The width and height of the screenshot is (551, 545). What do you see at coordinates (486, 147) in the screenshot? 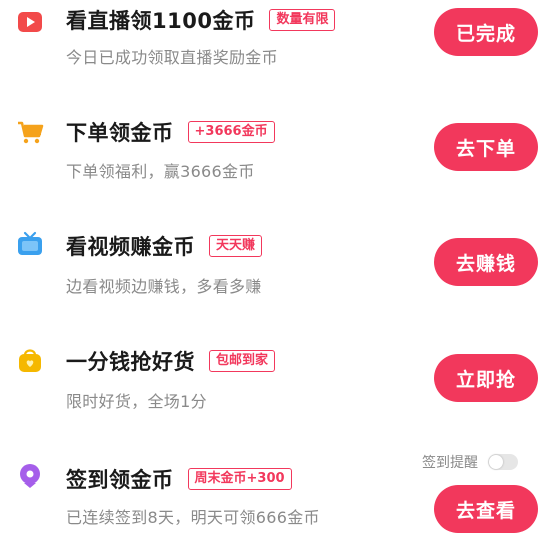
I see `place-order-button: 去下单` at bounding box center [486, 147].